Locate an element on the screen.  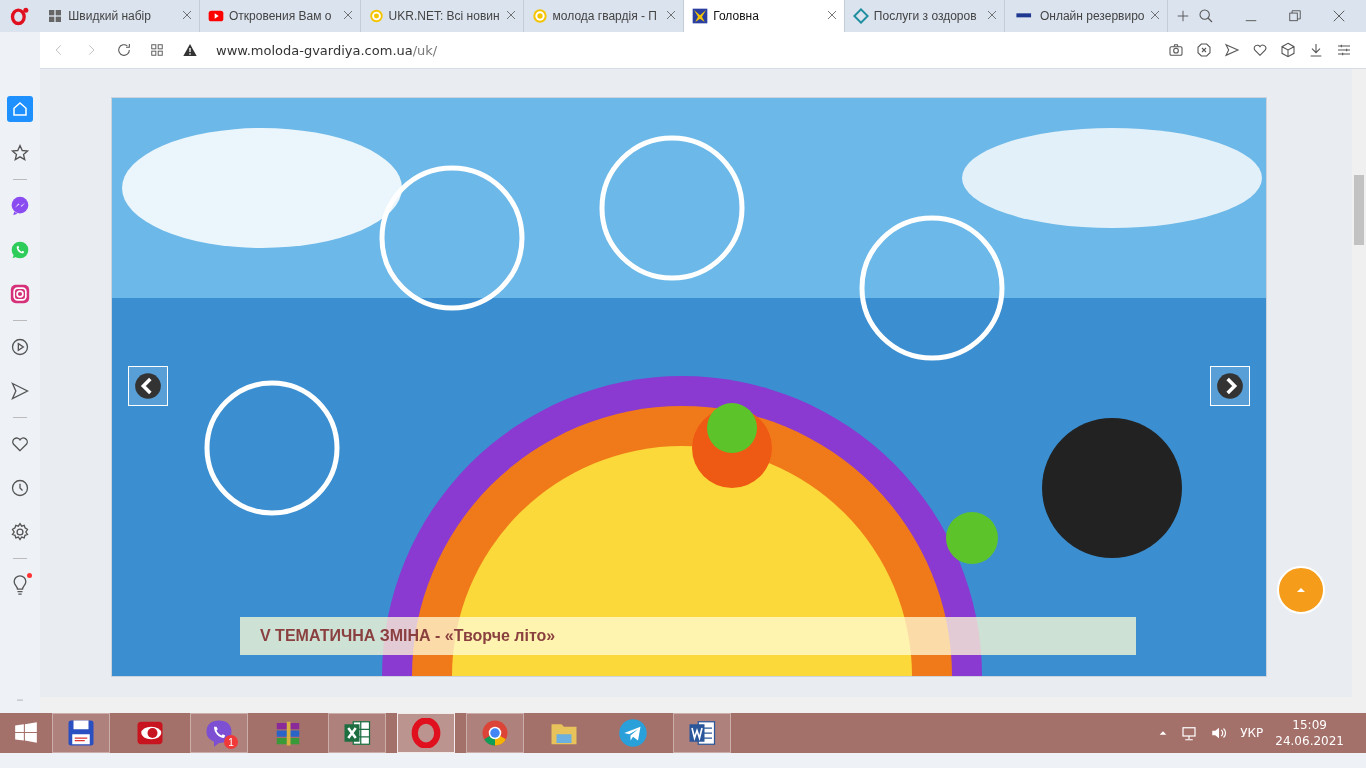
search-icon is located at coordinates (1206, 16).